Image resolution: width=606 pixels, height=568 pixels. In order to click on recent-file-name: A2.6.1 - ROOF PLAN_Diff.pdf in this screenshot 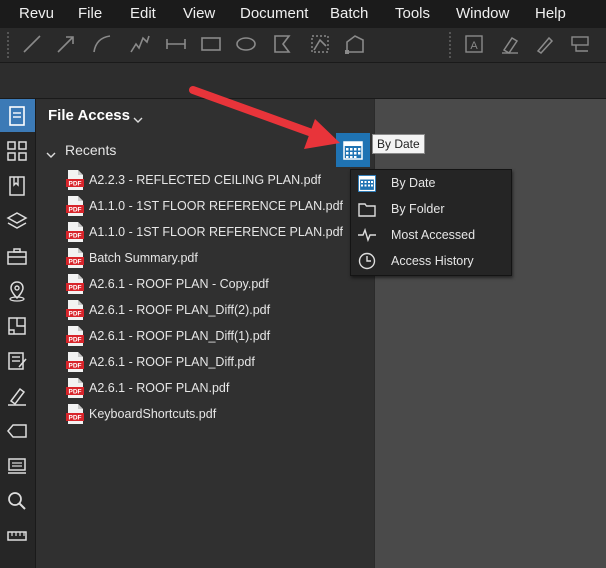, I will do `click(172, 362)`.